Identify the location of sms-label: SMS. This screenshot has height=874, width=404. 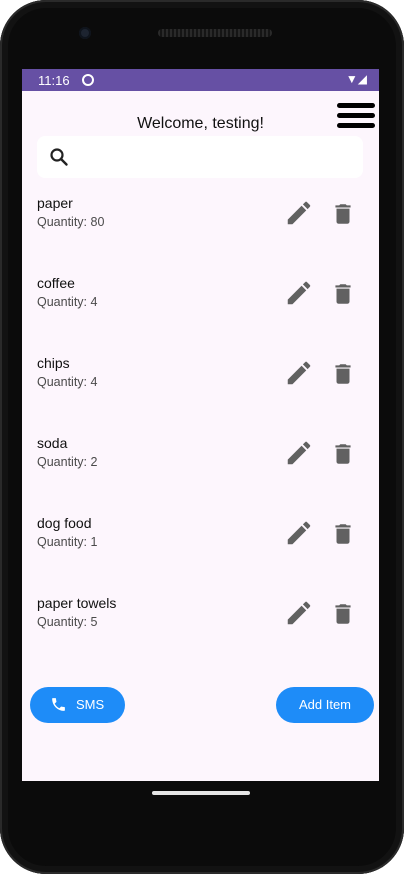
(90, 704).